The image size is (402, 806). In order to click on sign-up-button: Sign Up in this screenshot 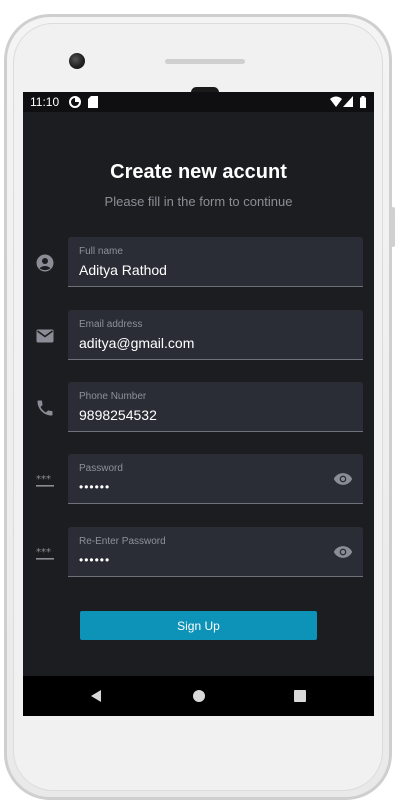, I will do `click(198, 625)`.